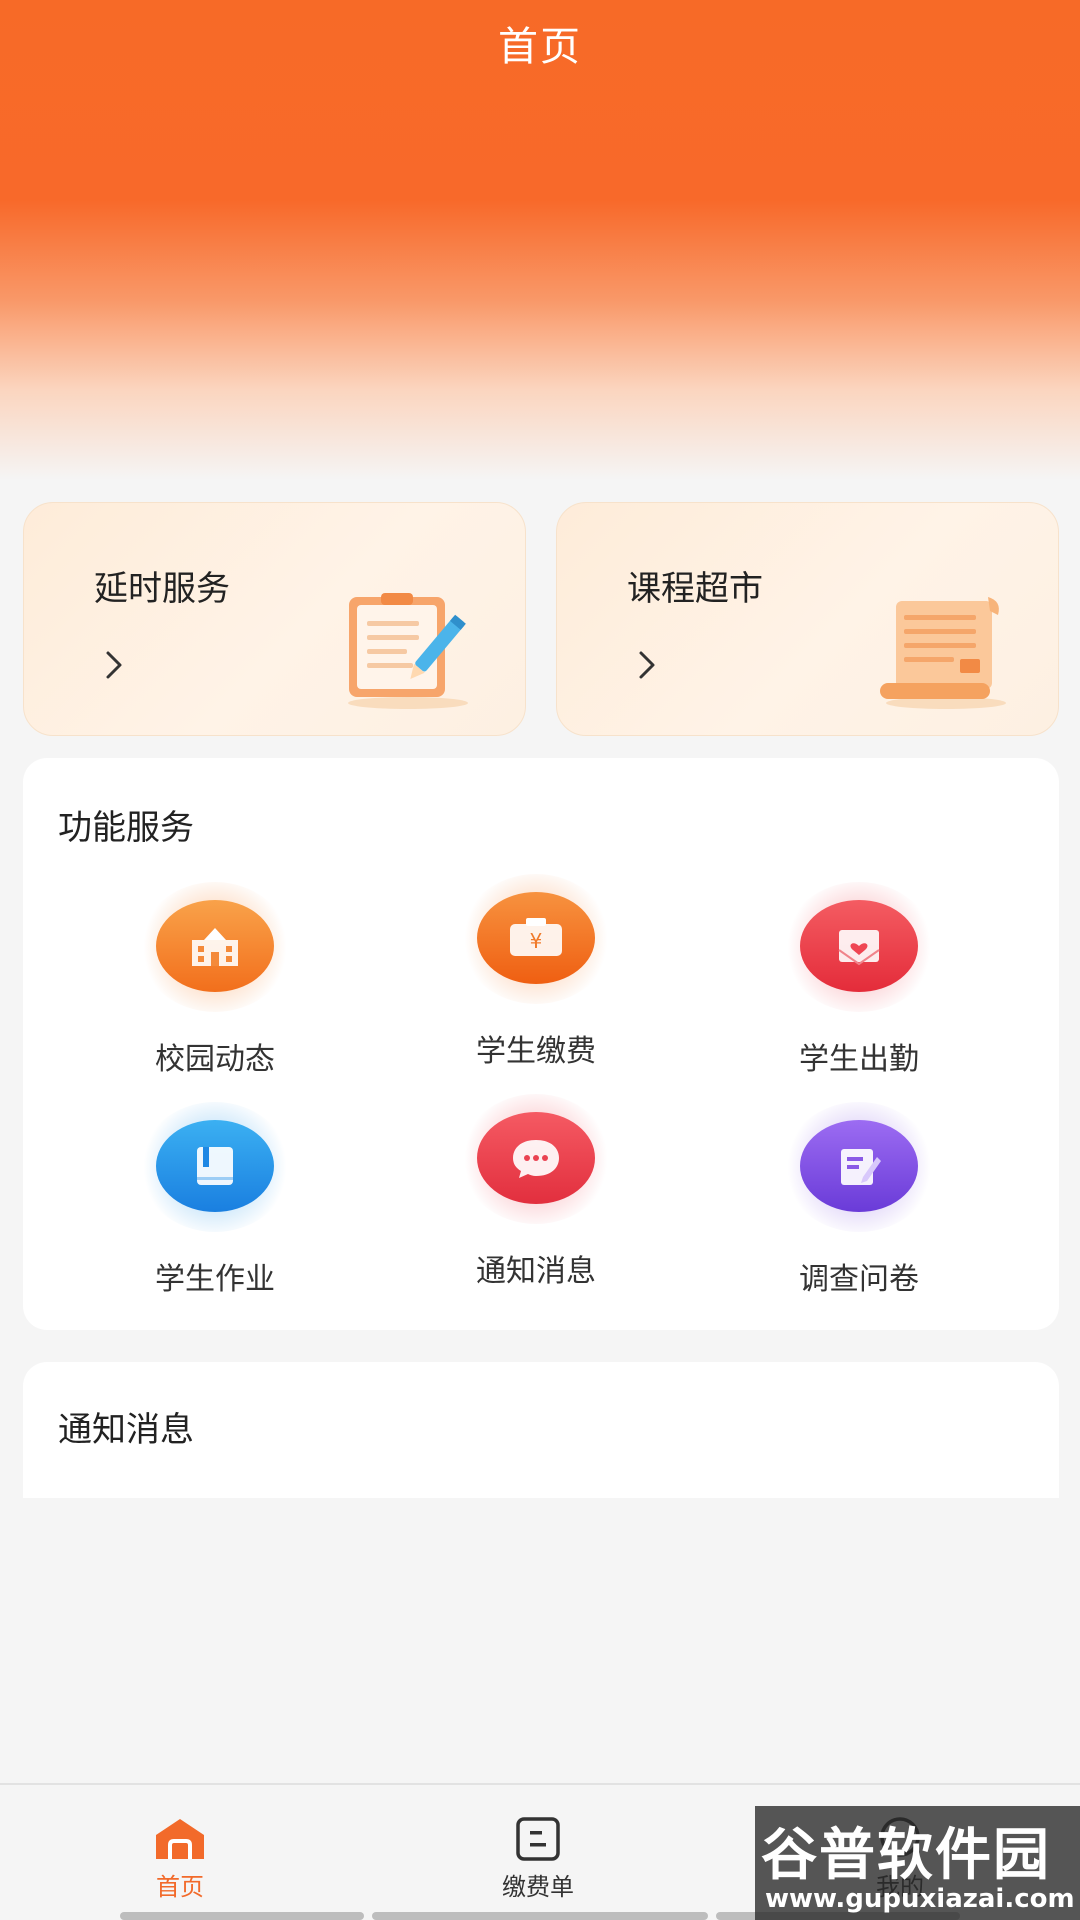 The image size is (1080, 1920). What do you see at coordinates (807, 619) in the screenshot?
I see `promo-card-course-market: 课程超市` at bounding box center [807, 619].